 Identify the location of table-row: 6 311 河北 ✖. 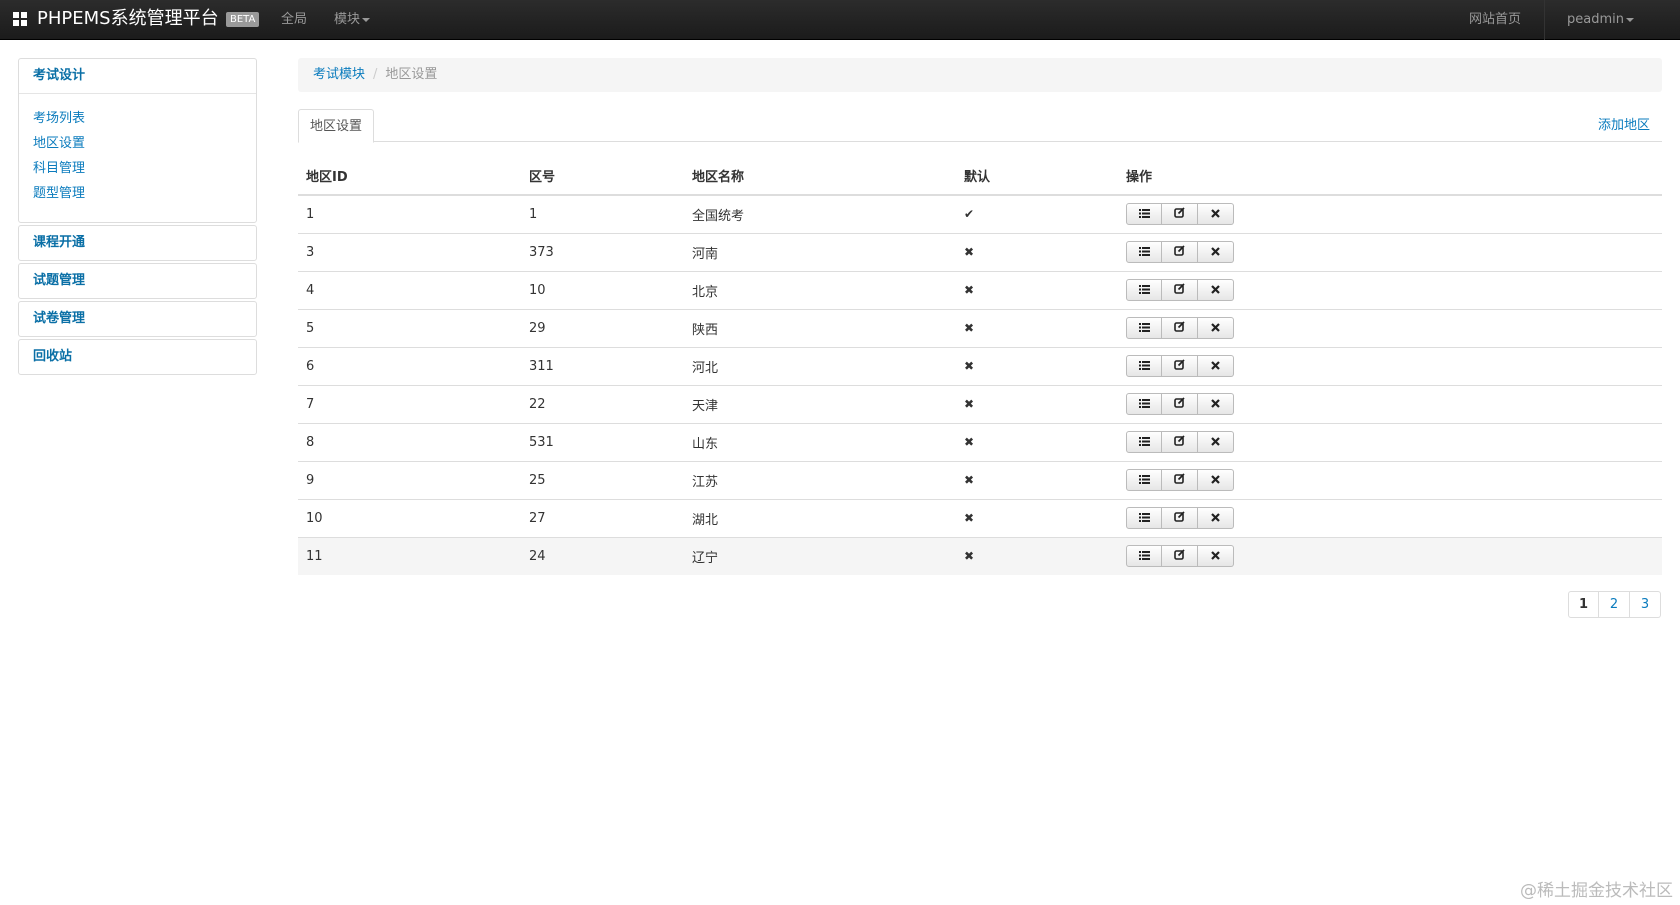
(980, 366).